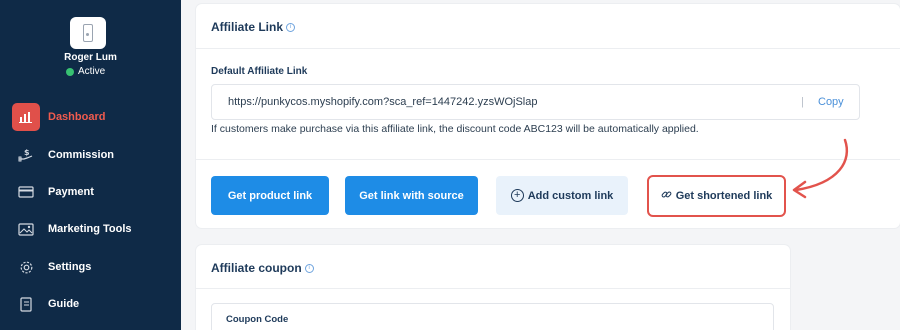 The image size is (900, 330). I want to click on get-shortened-link-label: Get shortened link, so click(724, 196).